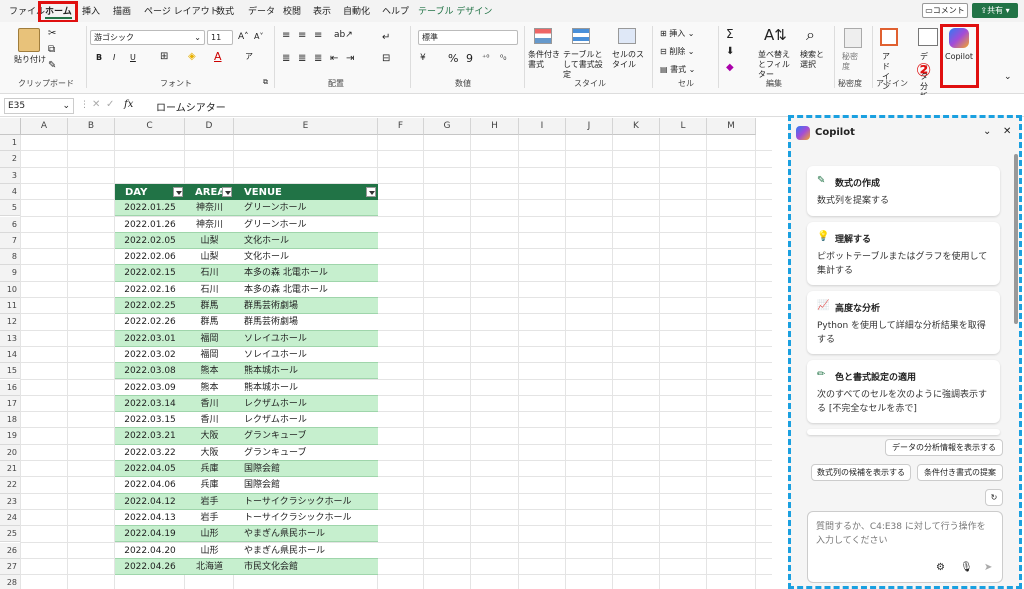 This screenshot has height=589, width=1024. What do you see at coordinates (928, 37) in the screenshot?
I see `data-analysis-icon` at bounding box center [928, 37].